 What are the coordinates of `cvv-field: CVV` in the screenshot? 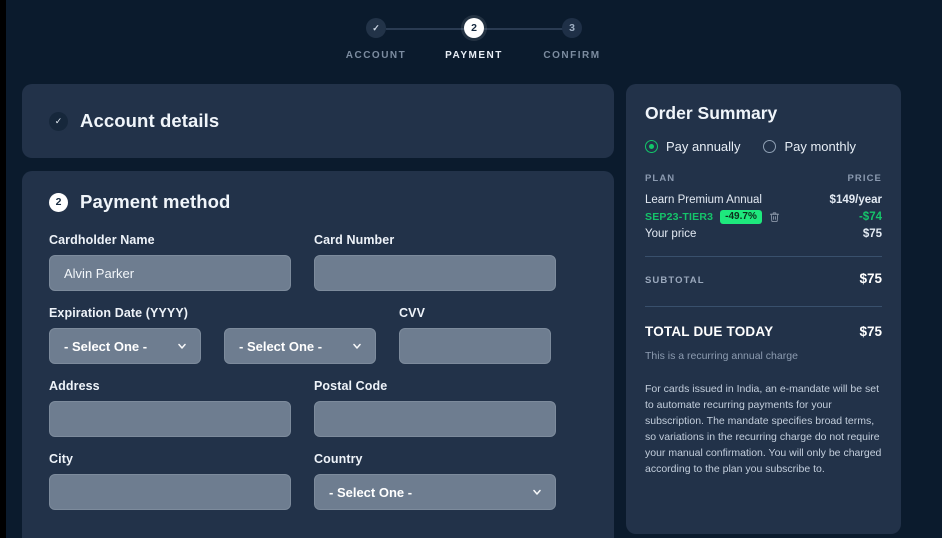 It's located at (475, 335).